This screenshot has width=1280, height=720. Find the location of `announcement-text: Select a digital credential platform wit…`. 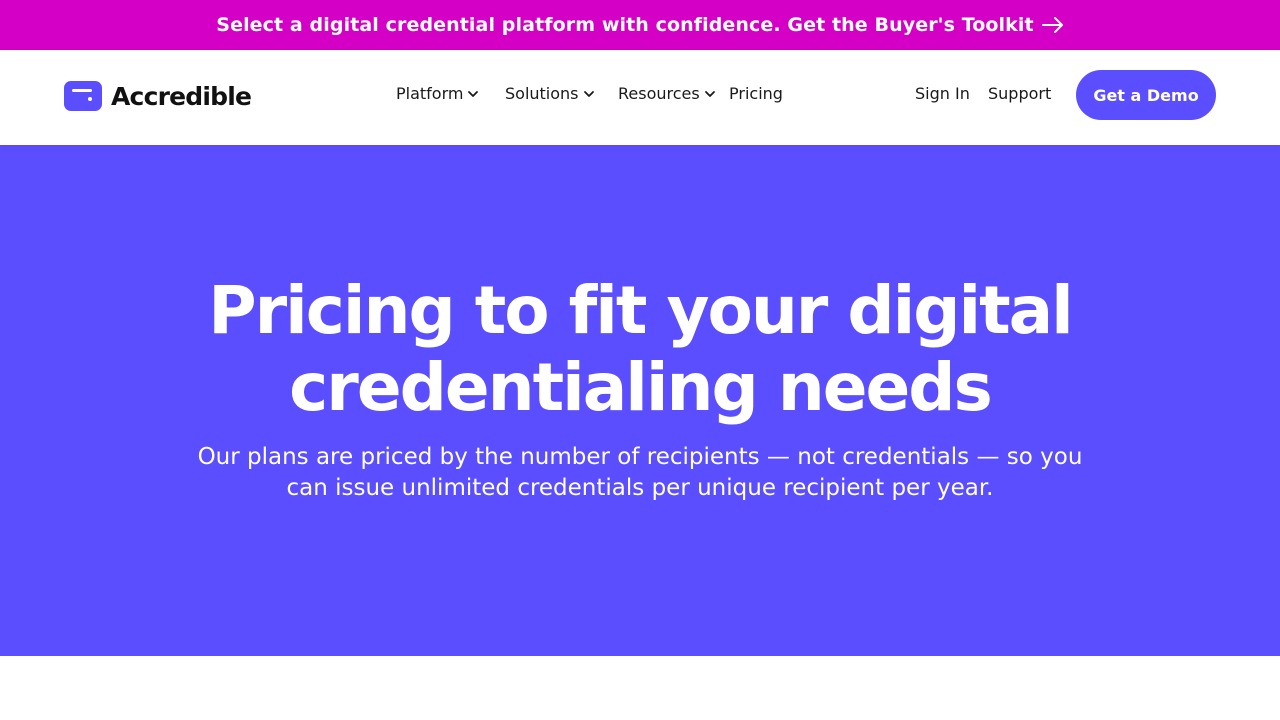

announcement-text: Select a digital credential platform wit… is located at coordinates (625, 25).